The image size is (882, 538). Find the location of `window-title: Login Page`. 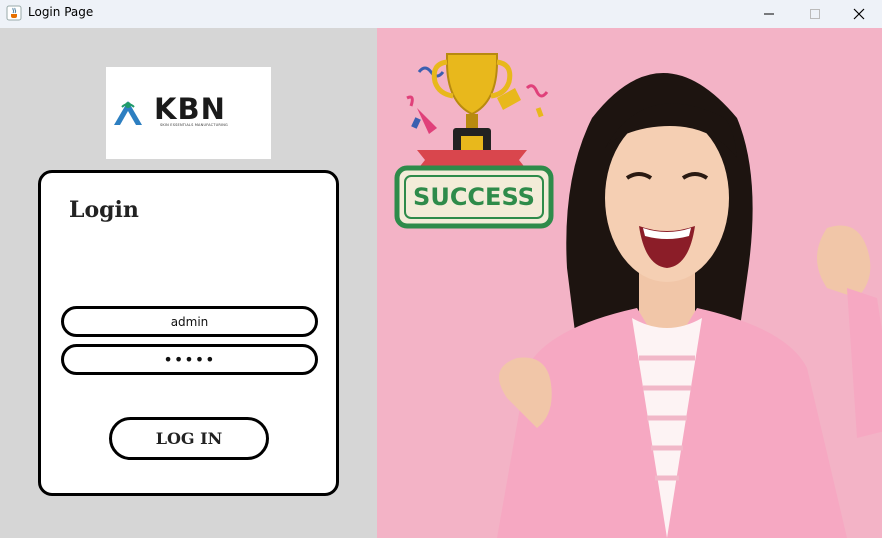

window-title: Login Page is located at coordinates (61, 12).